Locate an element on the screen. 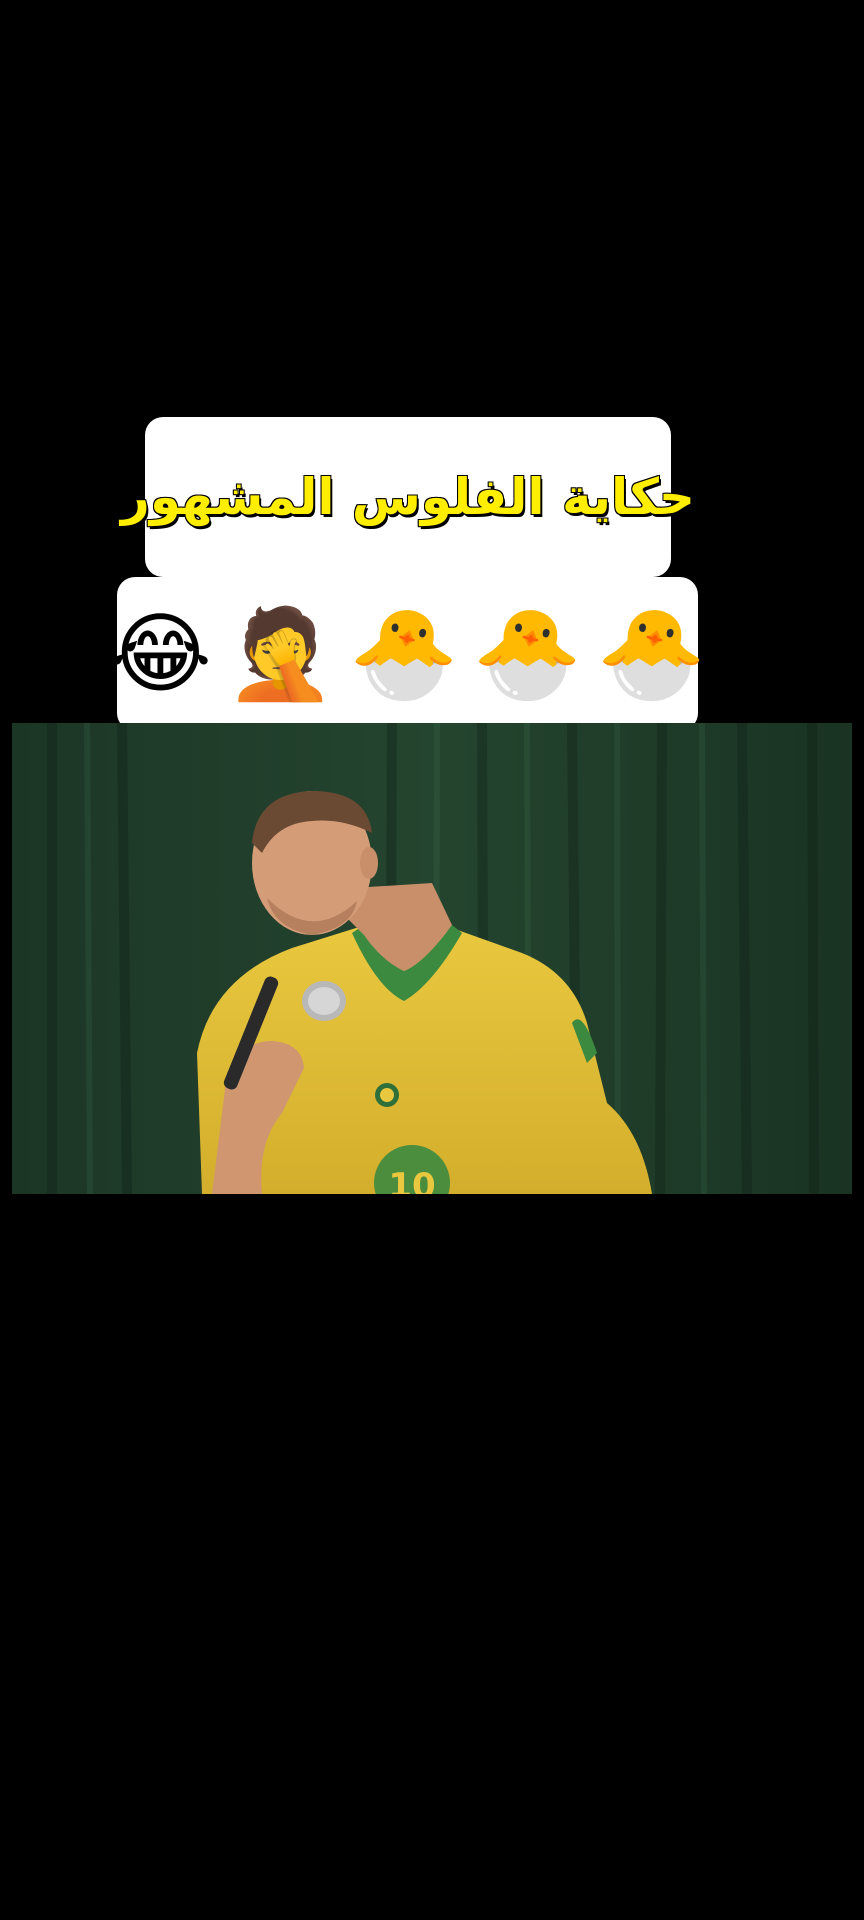  jersey-number: 10 is located at coordinates (411, 1180).